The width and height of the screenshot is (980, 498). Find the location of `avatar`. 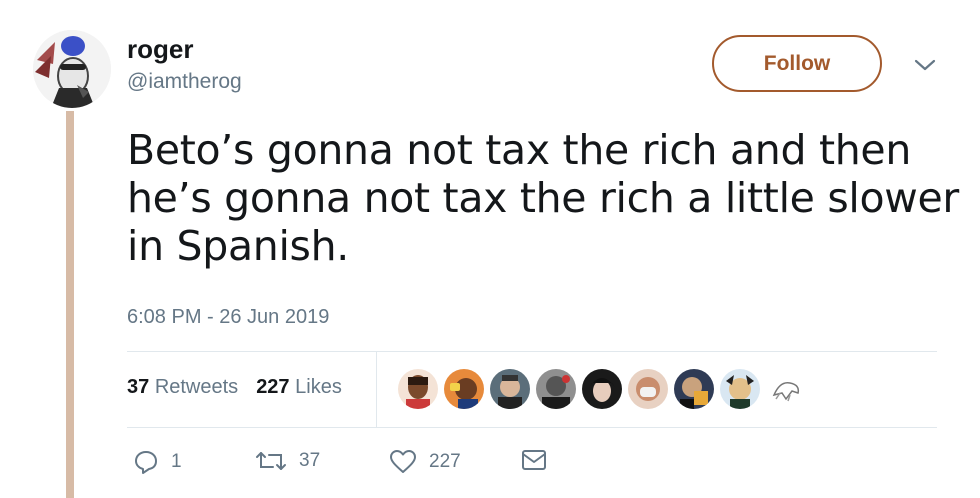

avatar is located at coordinates (72, 69).